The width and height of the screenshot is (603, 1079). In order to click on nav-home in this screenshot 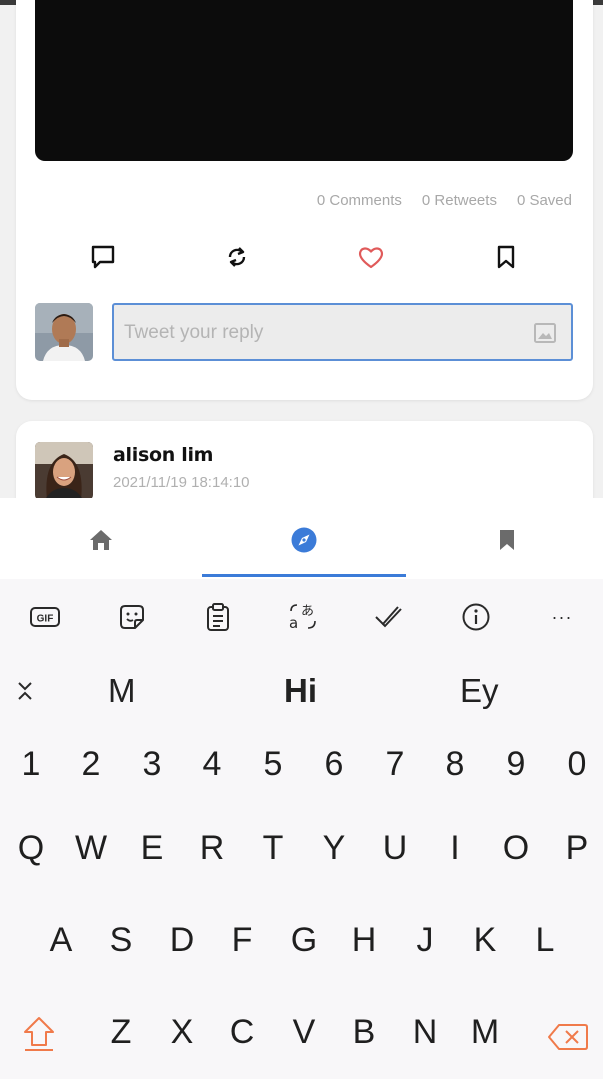, I will do `click(101, 540)`.